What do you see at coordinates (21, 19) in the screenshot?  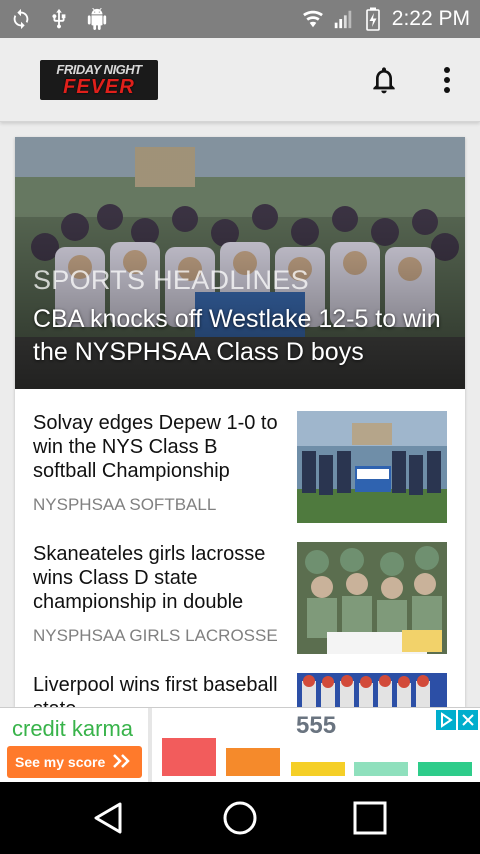 I see `sync-icon` at bounding box center [21, 19].